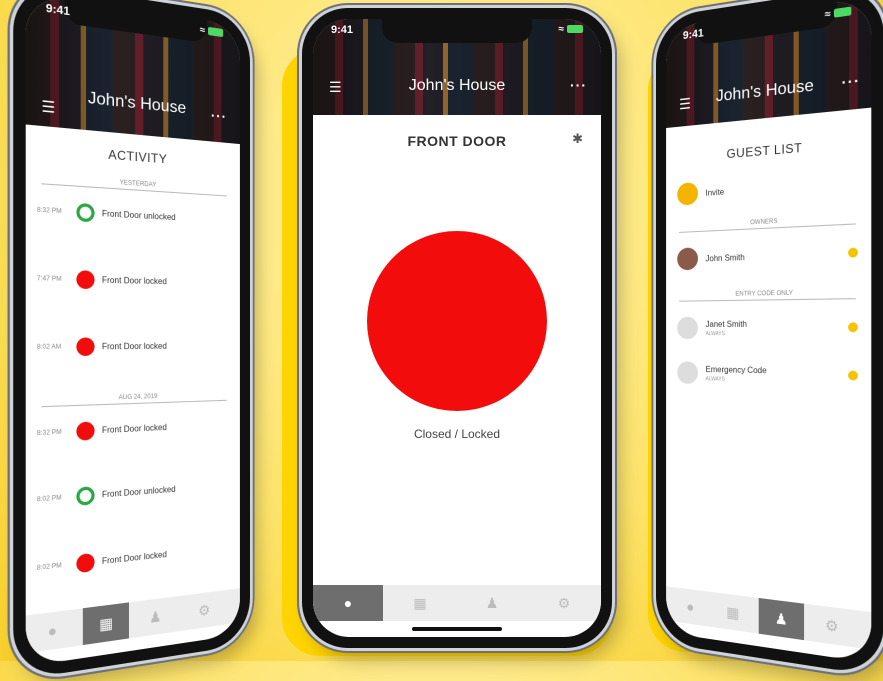  Describe the element at coordinates (768, 189) in the screenshot. I see `invite-row: Invite` at that location.